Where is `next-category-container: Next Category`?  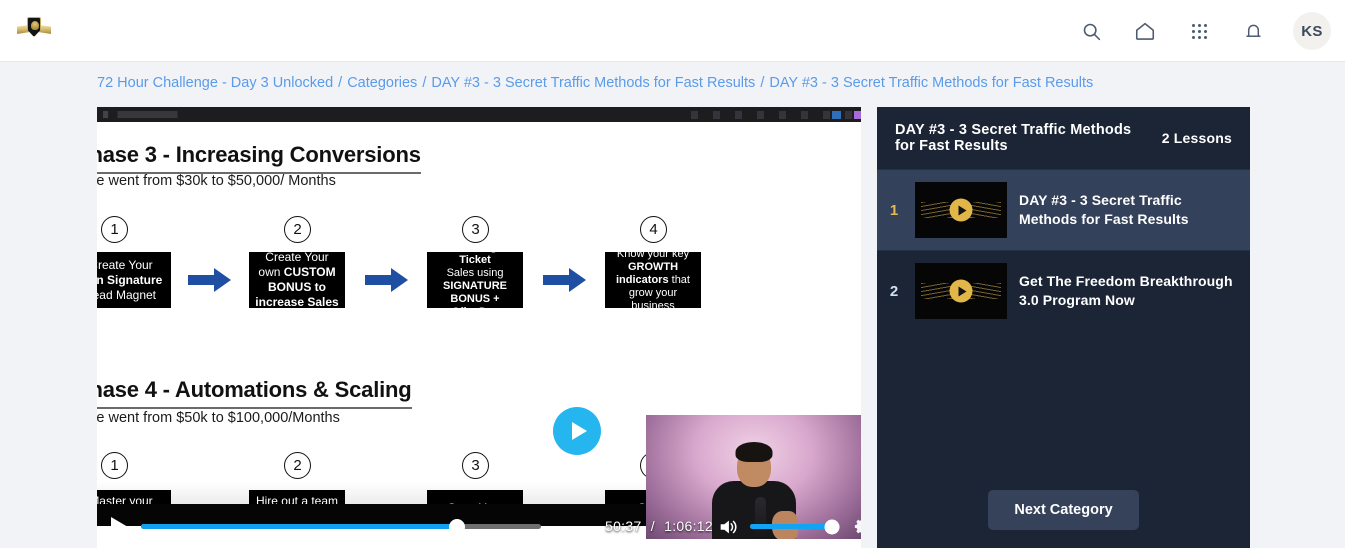 next-category-container: Next Category is located at coordinates (1063, 510).